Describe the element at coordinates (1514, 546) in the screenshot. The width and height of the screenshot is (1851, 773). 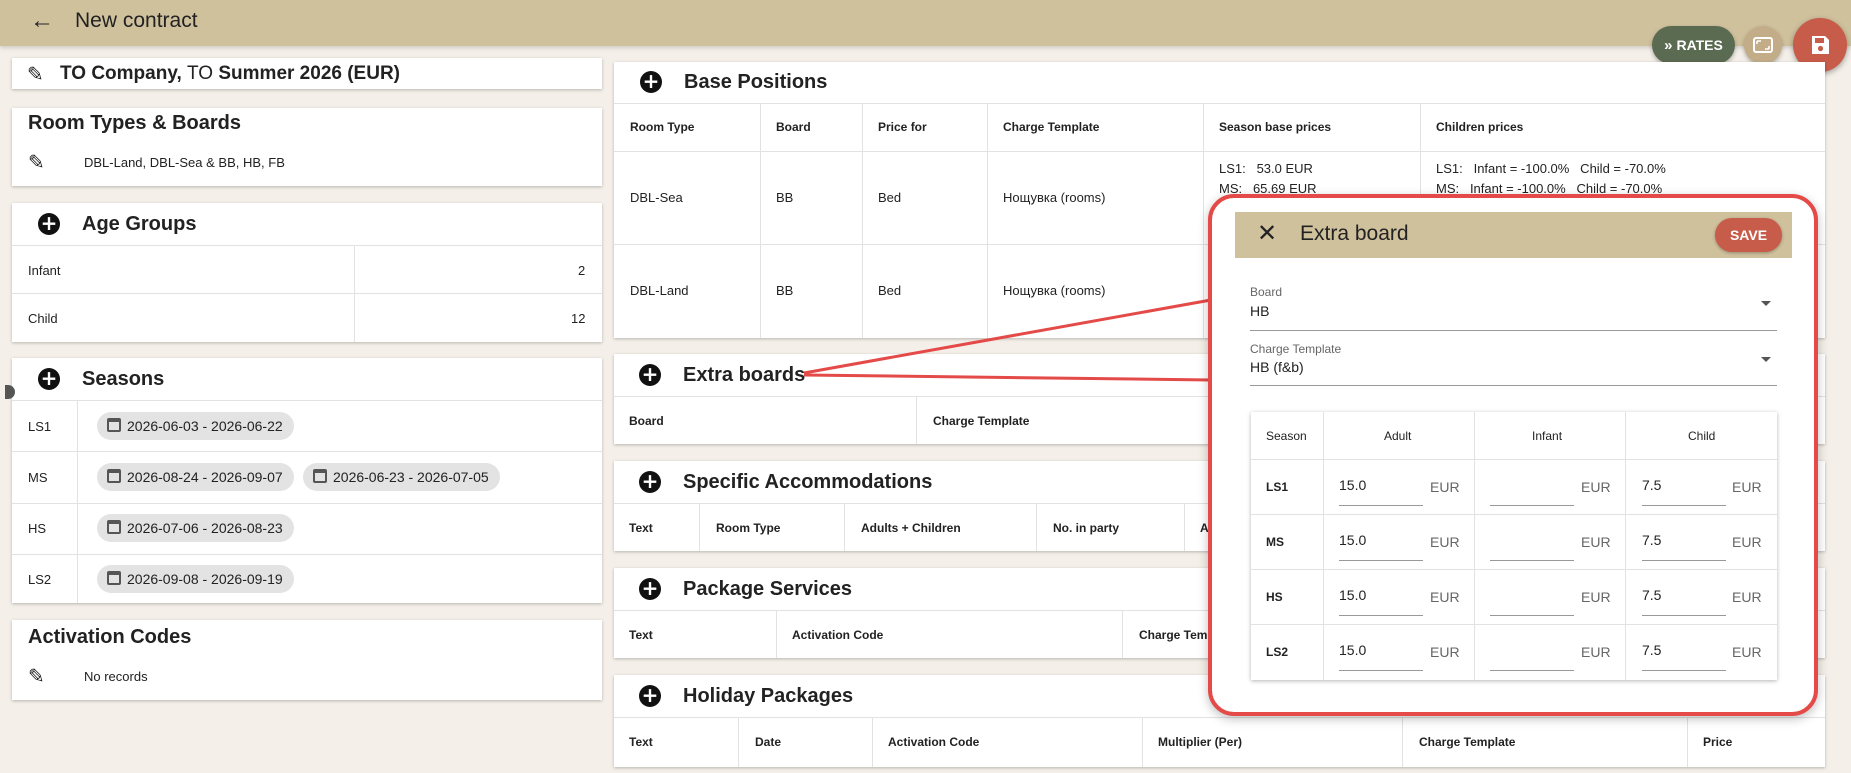
I see `season-price-table` at that location.